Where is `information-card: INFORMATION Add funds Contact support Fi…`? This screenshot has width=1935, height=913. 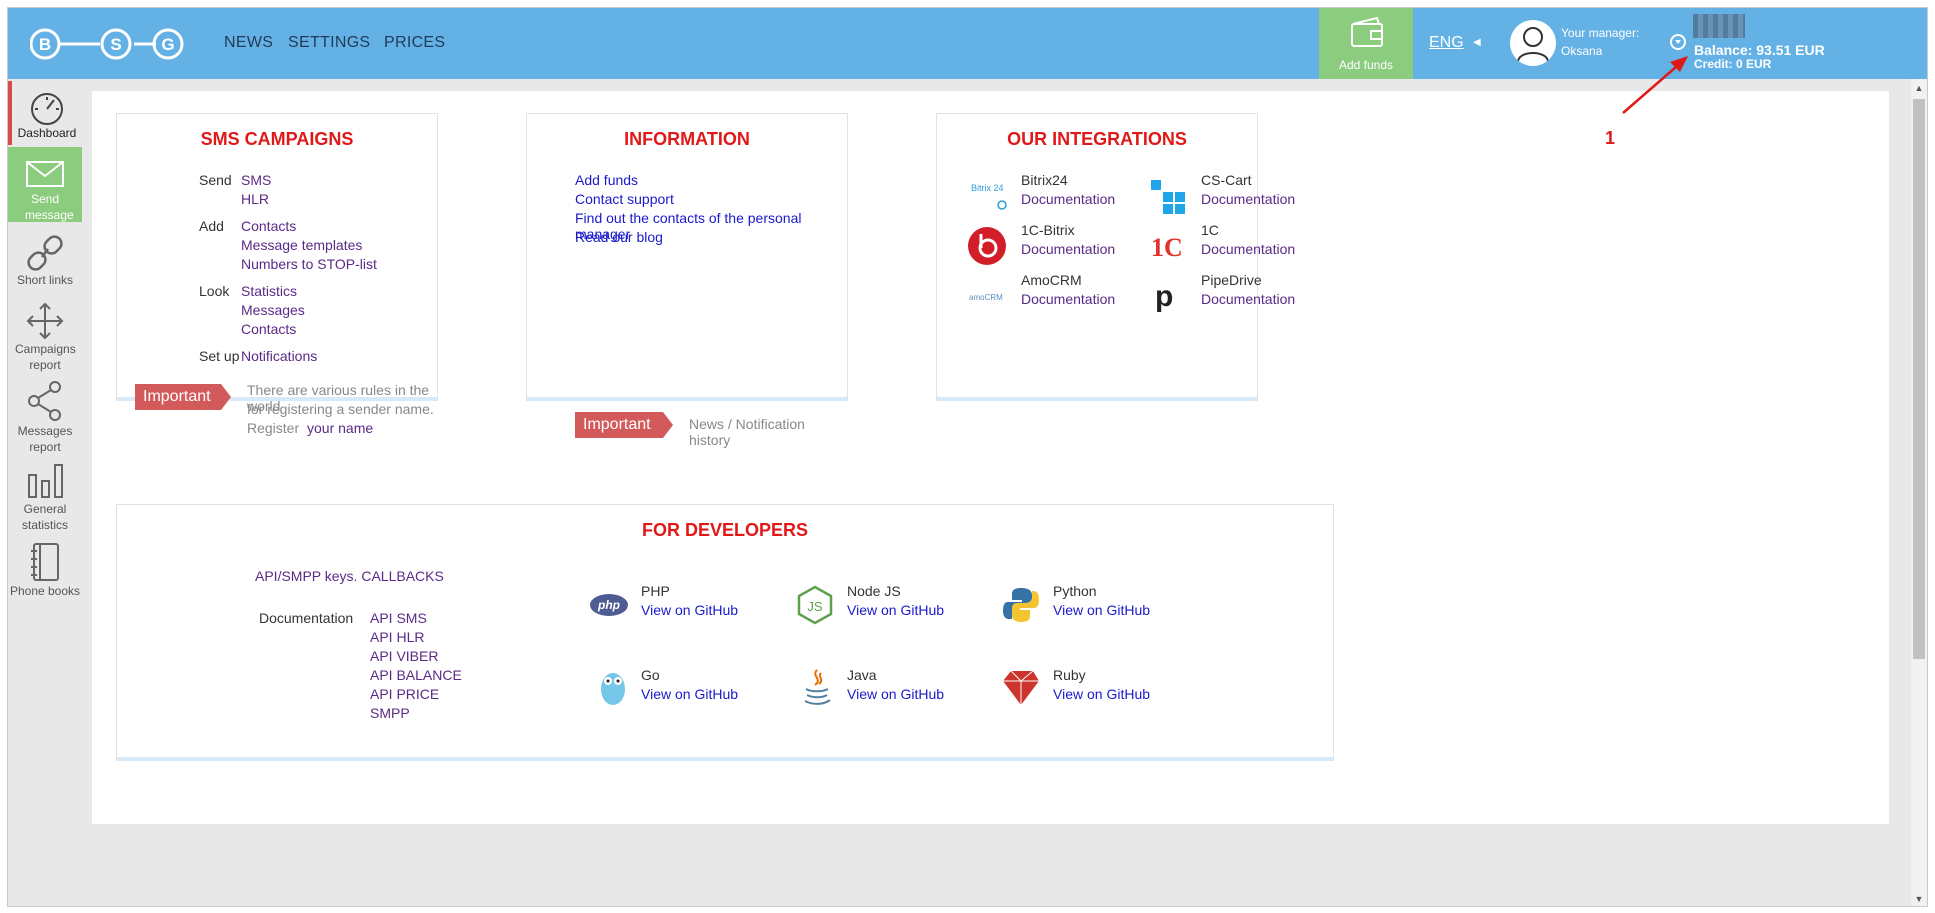 information-card: INFORMATION Add funds Contact support Fi… is located at coordinates (687, 280).